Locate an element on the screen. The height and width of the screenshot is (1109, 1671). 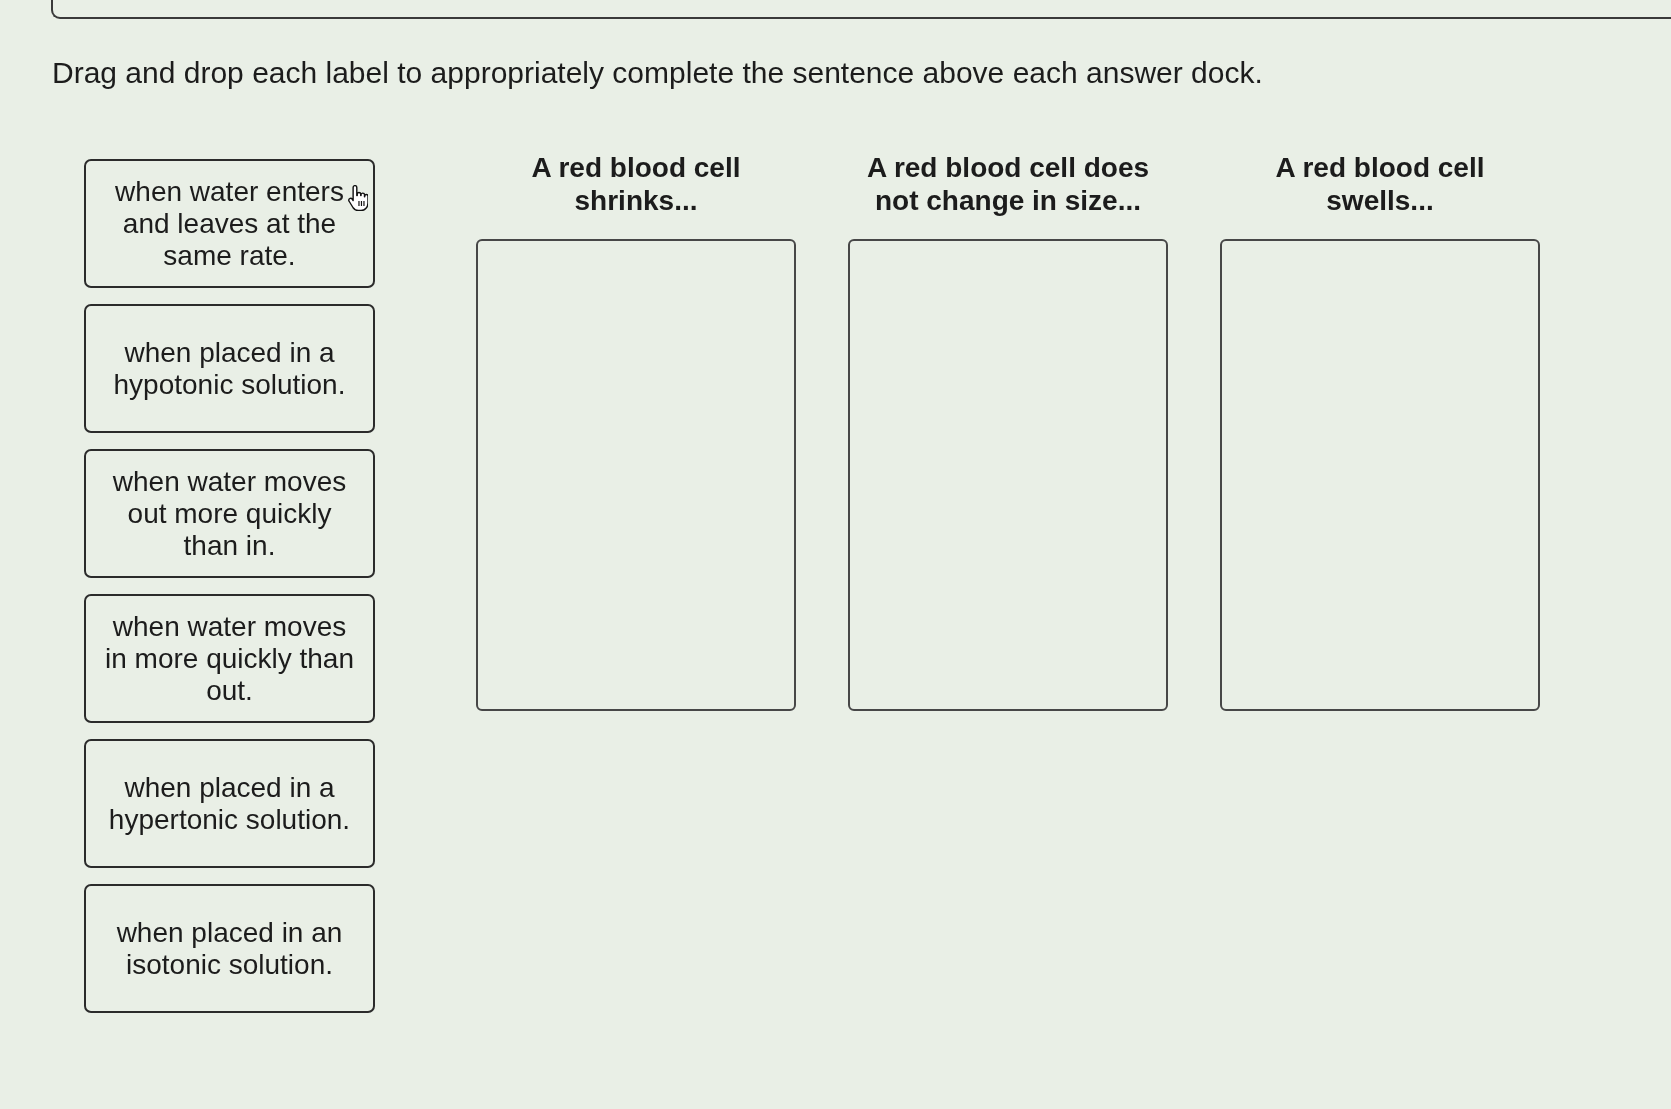
drag-label: when placed in a hypotonic solution. is located at coordinates (229, 368).